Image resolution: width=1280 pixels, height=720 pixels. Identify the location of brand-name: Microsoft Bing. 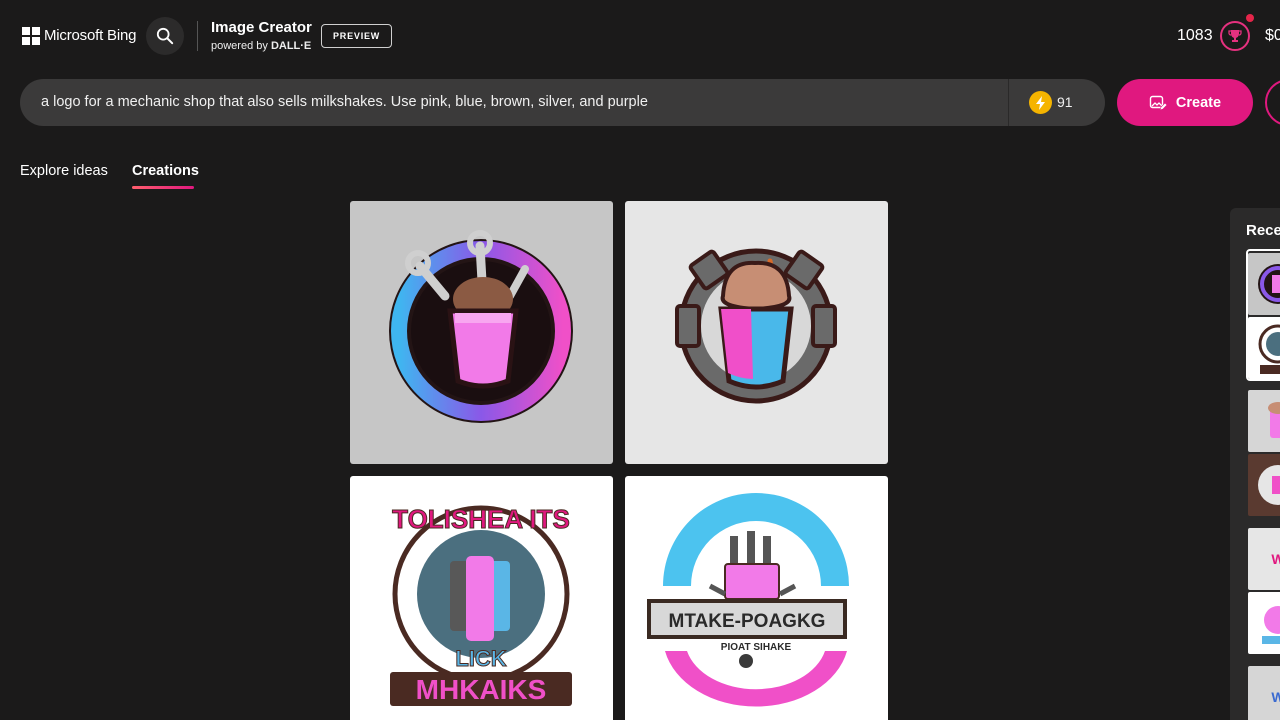
(90, 35).